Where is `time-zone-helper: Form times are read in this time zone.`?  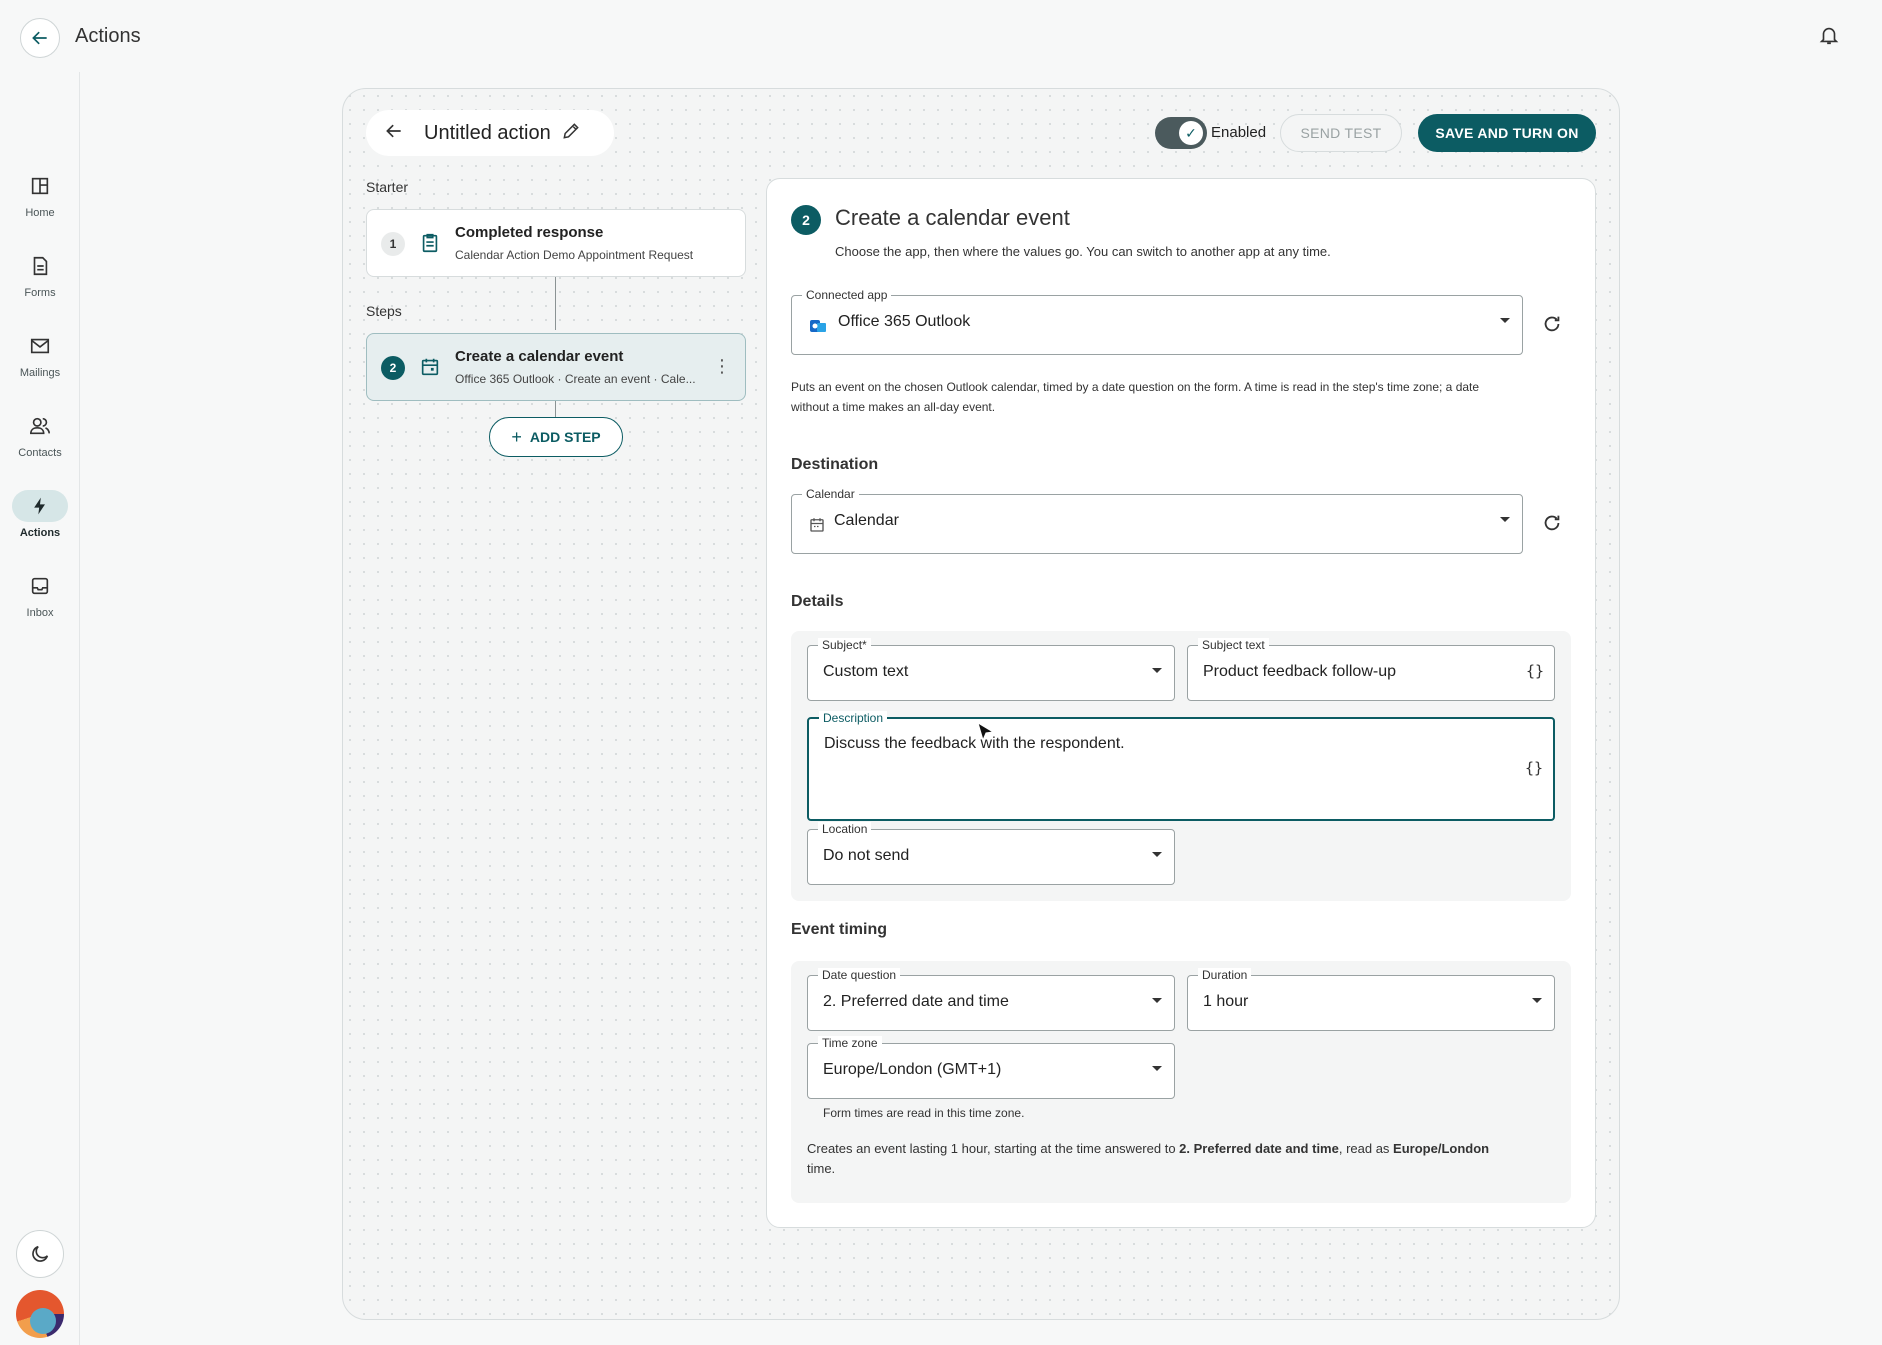
time-zone-helper: Form times are read in this time zone. is located at coordinates (924, 1113).